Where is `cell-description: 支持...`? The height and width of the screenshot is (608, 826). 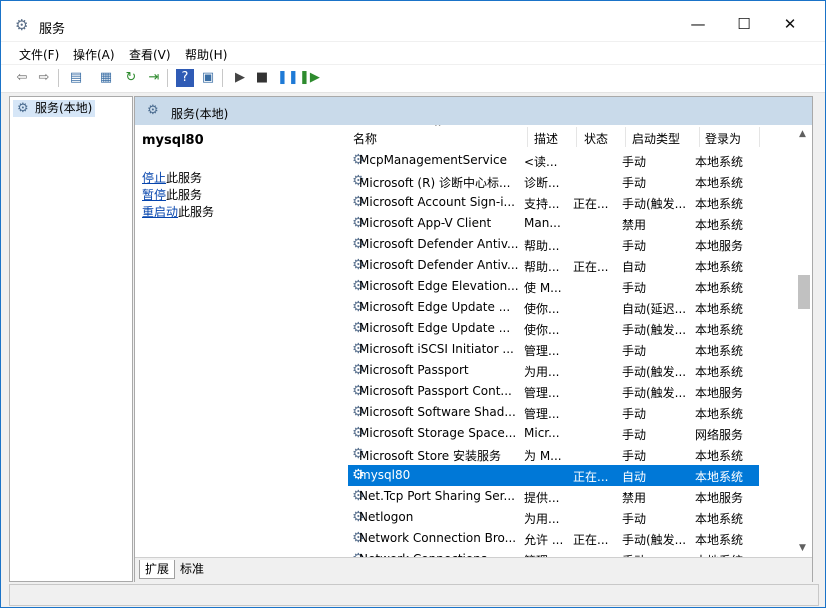 cell-description: 支持... is located at coordinates (542, 204).